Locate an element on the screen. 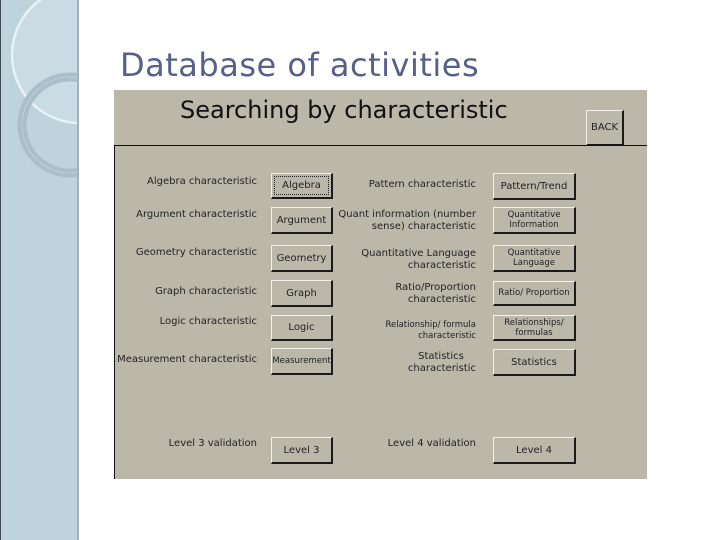  button-line2: formulas is located at coordinates (534, 332).